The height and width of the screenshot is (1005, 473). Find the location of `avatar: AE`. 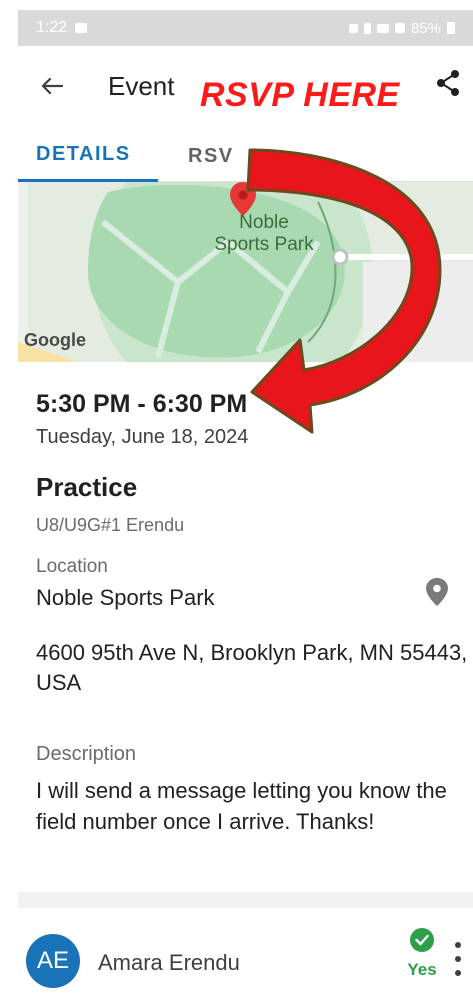

avatar: AE is located at coordinates (53, 961).